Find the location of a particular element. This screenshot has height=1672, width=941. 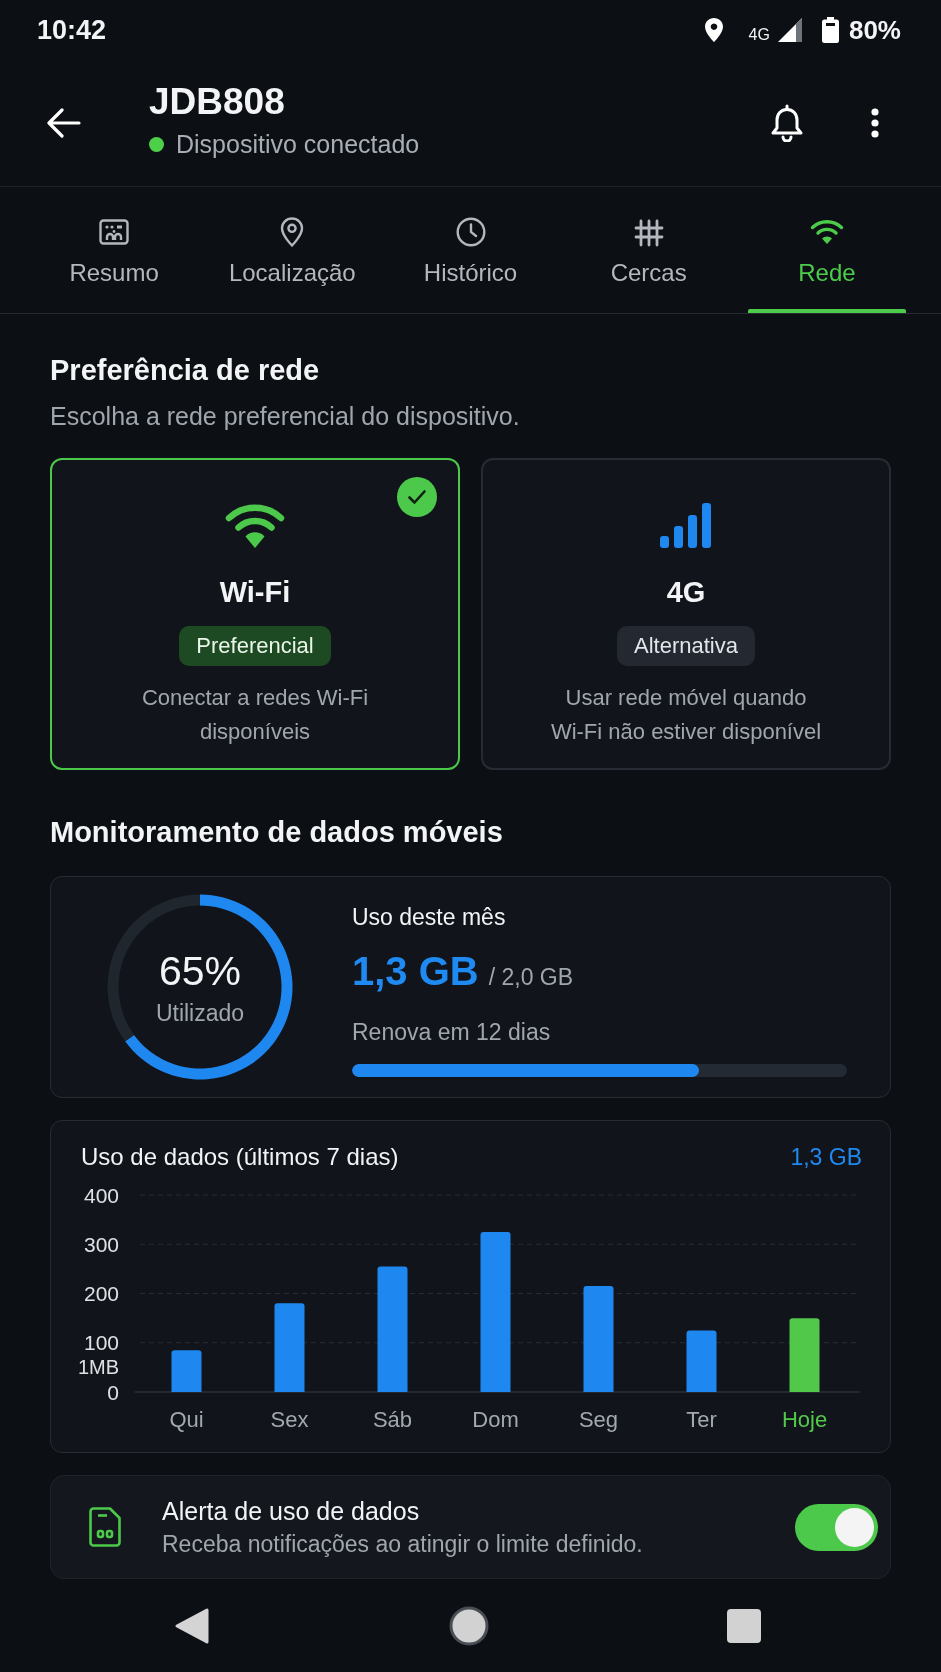

clock-icon is located at coordinates (470, 232).